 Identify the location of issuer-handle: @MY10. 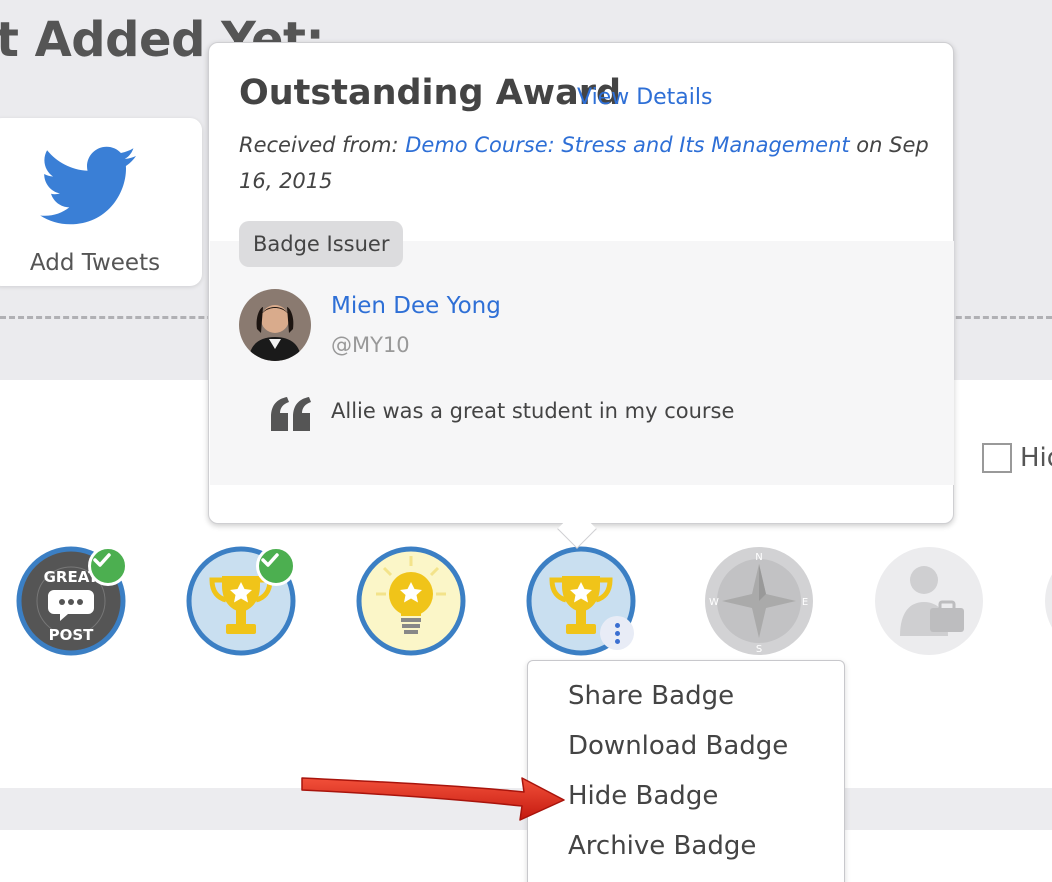
(370, 345).